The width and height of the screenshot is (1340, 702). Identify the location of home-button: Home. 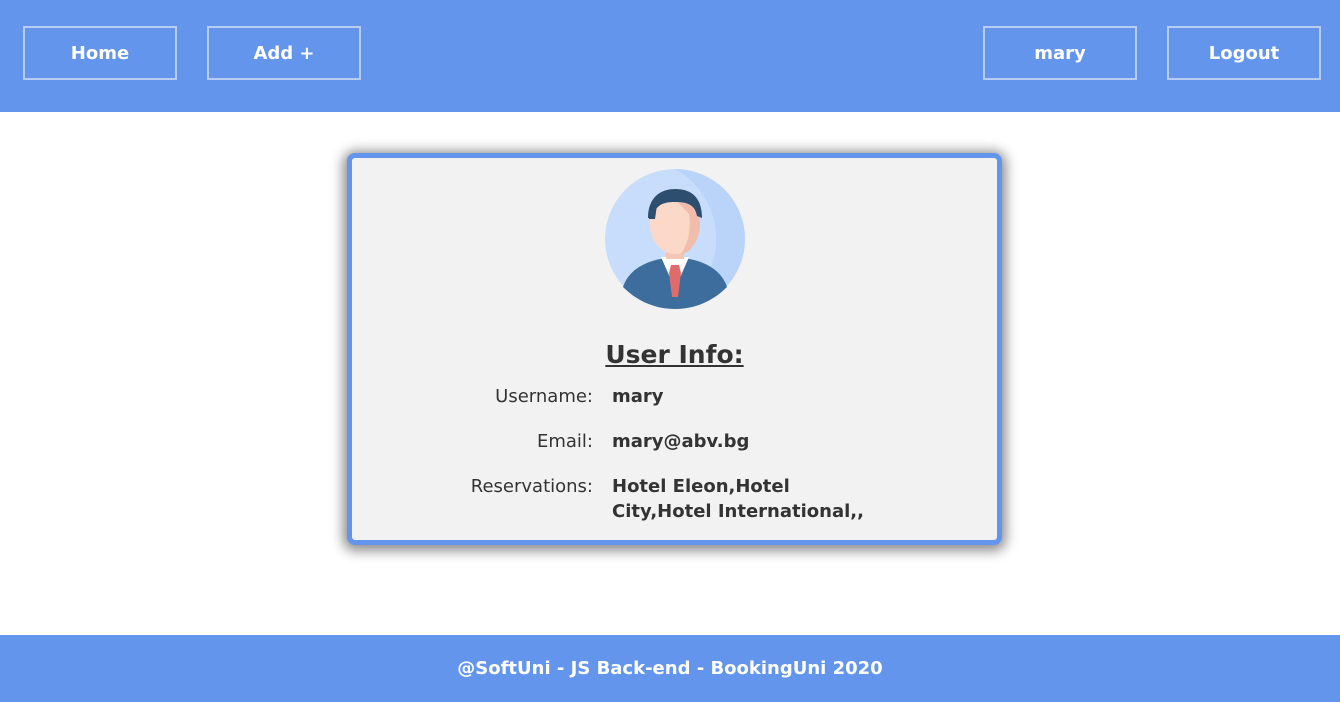
(100, 53).